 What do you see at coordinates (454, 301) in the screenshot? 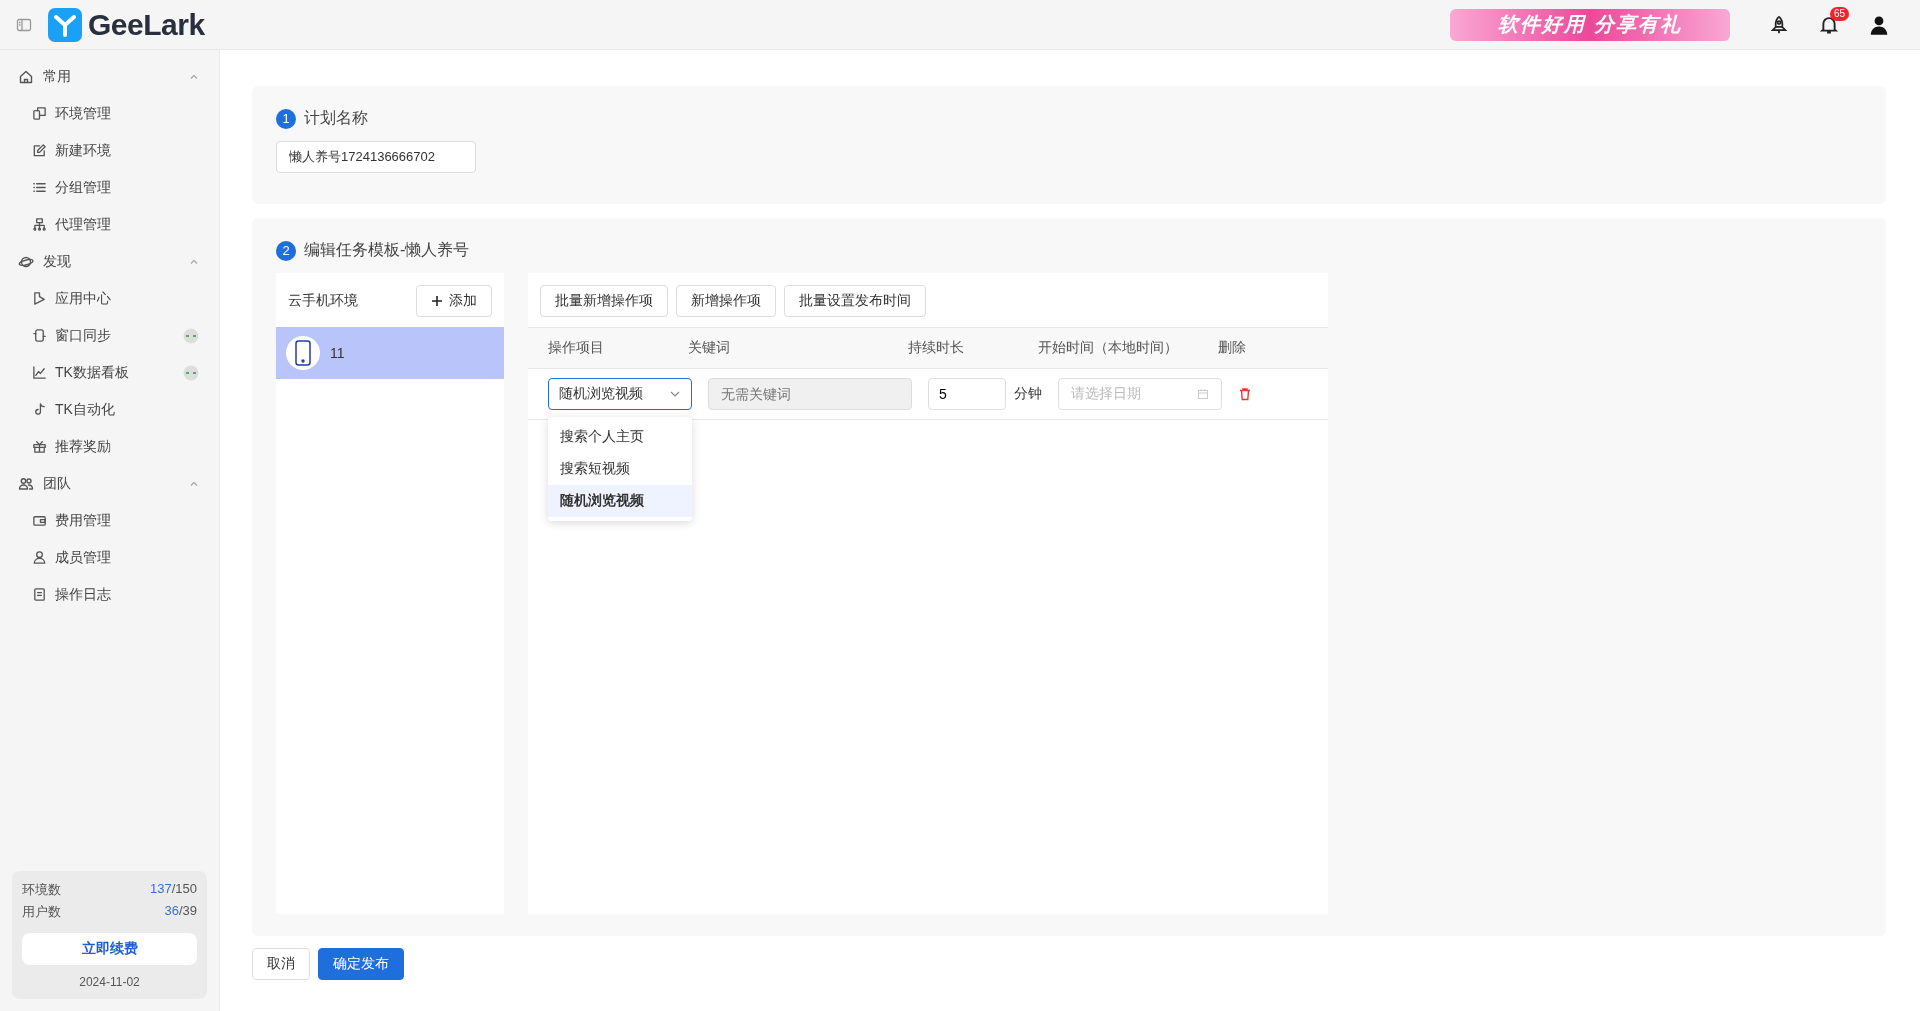
I see `add-button: 添加` at bounding box center [454, 301].